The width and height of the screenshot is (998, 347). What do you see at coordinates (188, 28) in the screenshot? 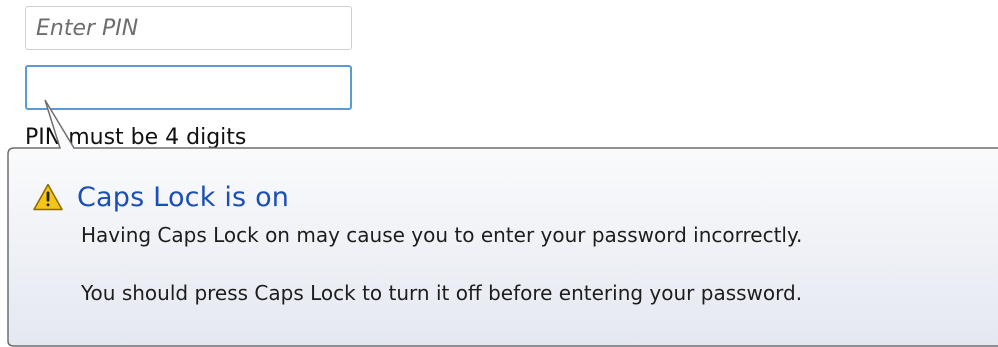
I see `pin-input` at bounding box center [188, 28].